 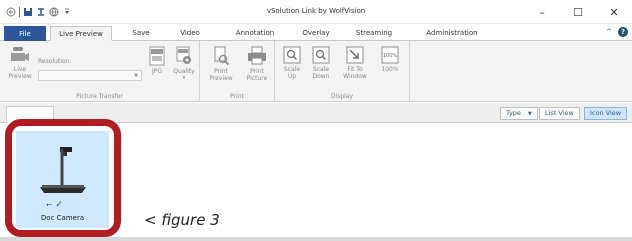 What do you see at coordinates (606, 113) in the screenshot?
I see `icon-view-button: Icon View` at bounding box center [606, 113].